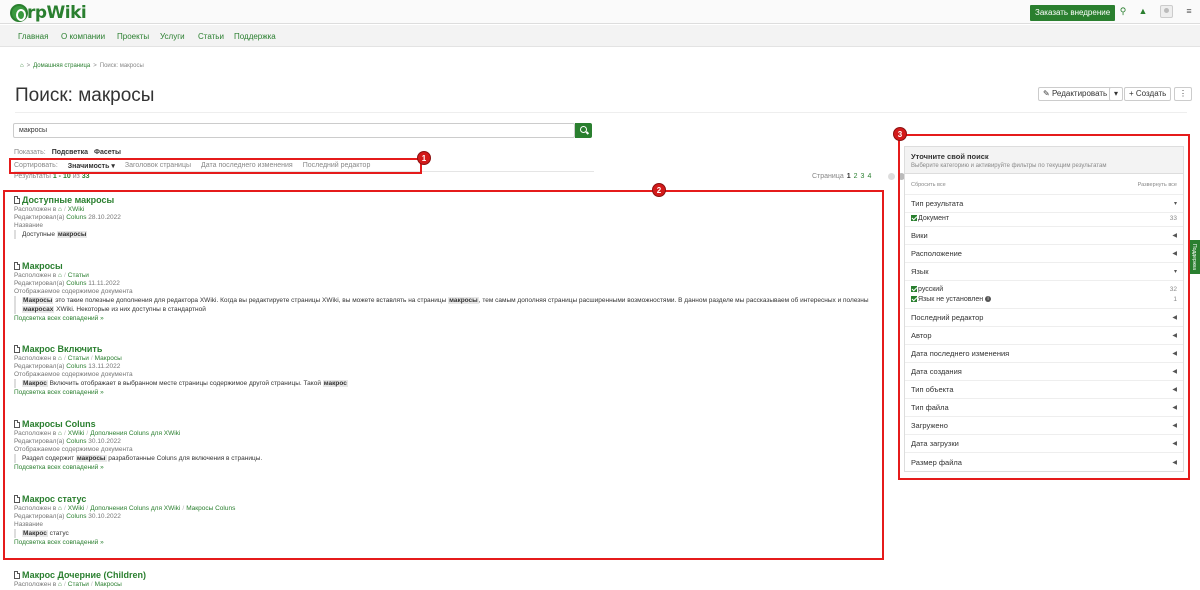  What do you see at coordinates (33, 36) in the screenshot?
I see `nav-item-home: Главная` at bounding box center [33, 36].